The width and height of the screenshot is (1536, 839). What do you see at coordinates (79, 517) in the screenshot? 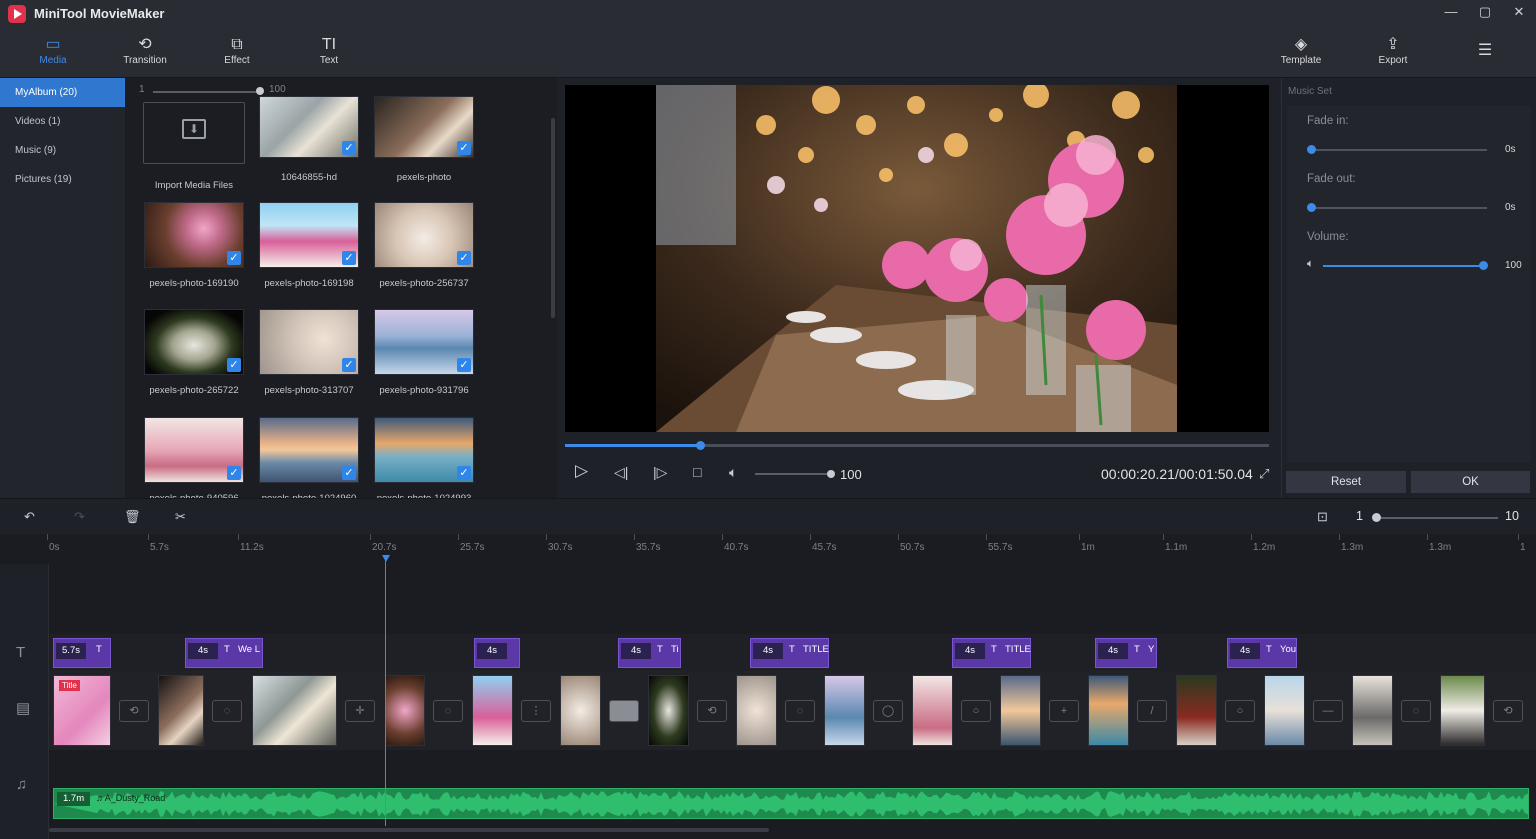
I see `redo-icon: ↷` at bounding box center [79, 517].